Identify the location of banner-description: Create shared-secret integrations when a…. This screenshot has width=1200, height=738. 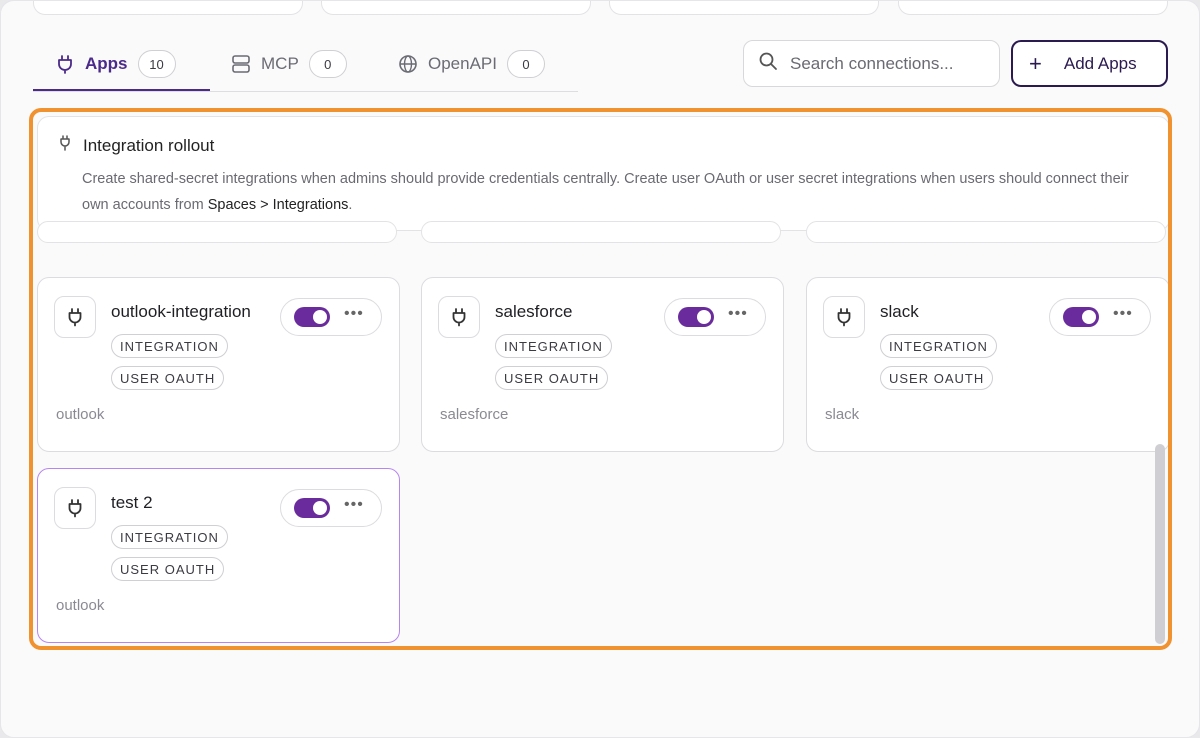
(604, 192).